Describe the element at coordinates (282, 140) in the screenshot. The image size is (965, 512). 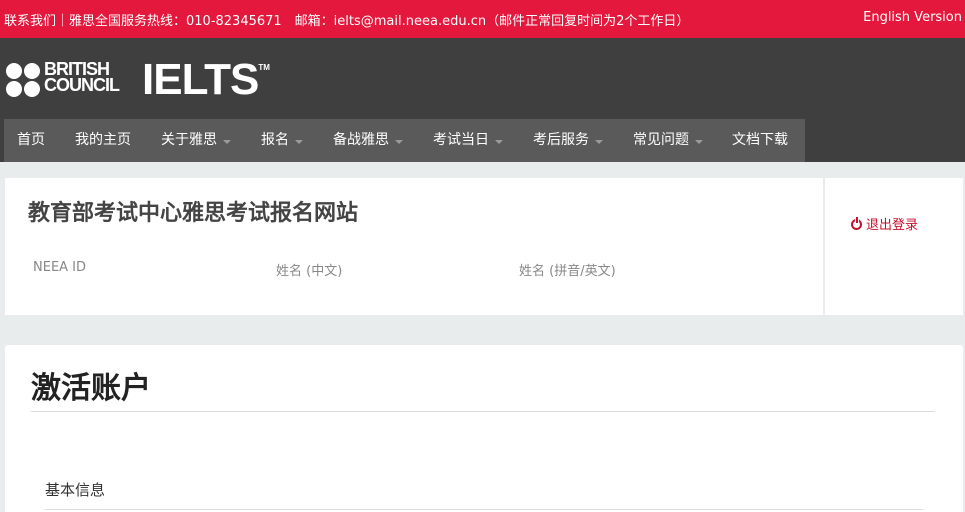
I see `nav-register: 报名` at that location.